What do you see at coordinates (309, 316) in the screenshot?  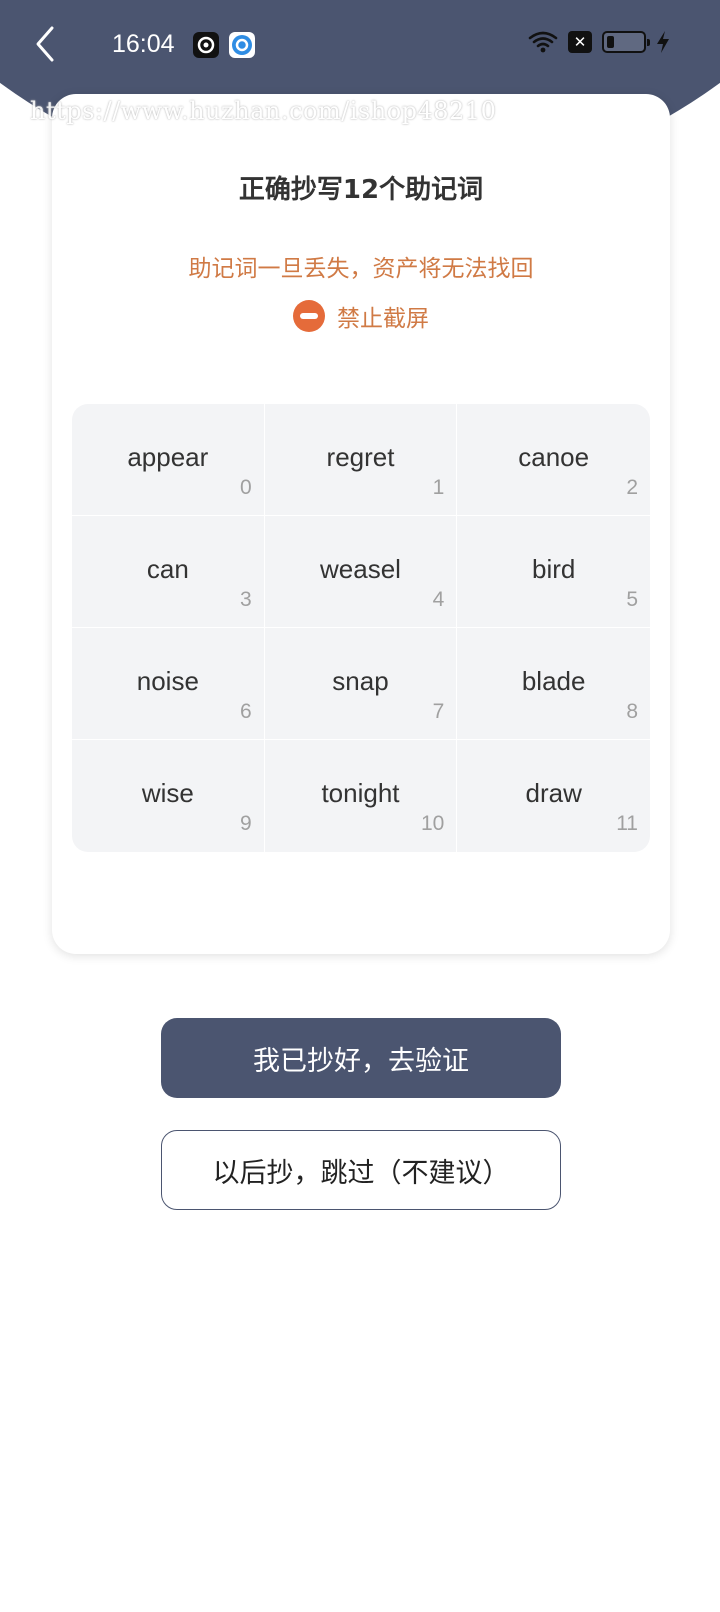 I see `stop-icon` at bounding box center [309, 316].